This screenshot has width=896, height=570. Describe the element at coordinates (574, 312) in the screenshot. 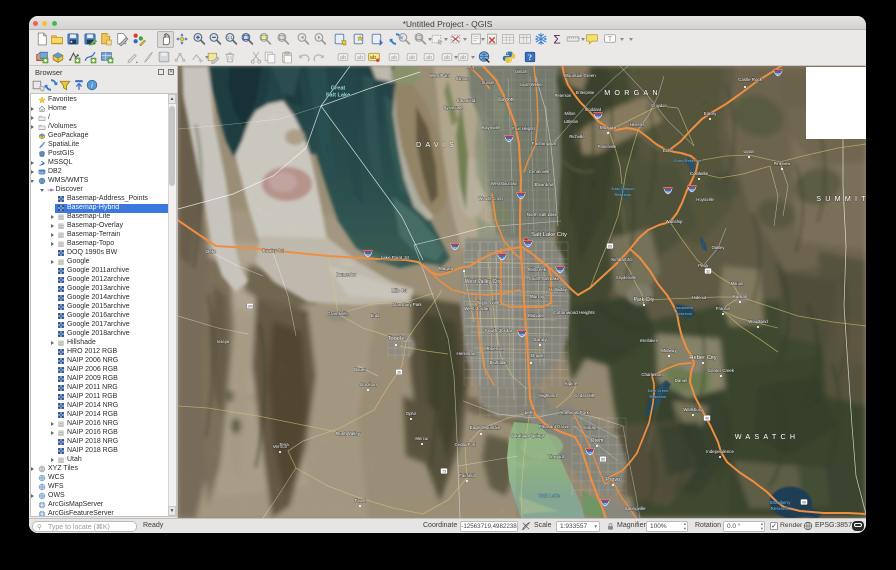

I see `svg-text: Cottonwood Heights` at that location.